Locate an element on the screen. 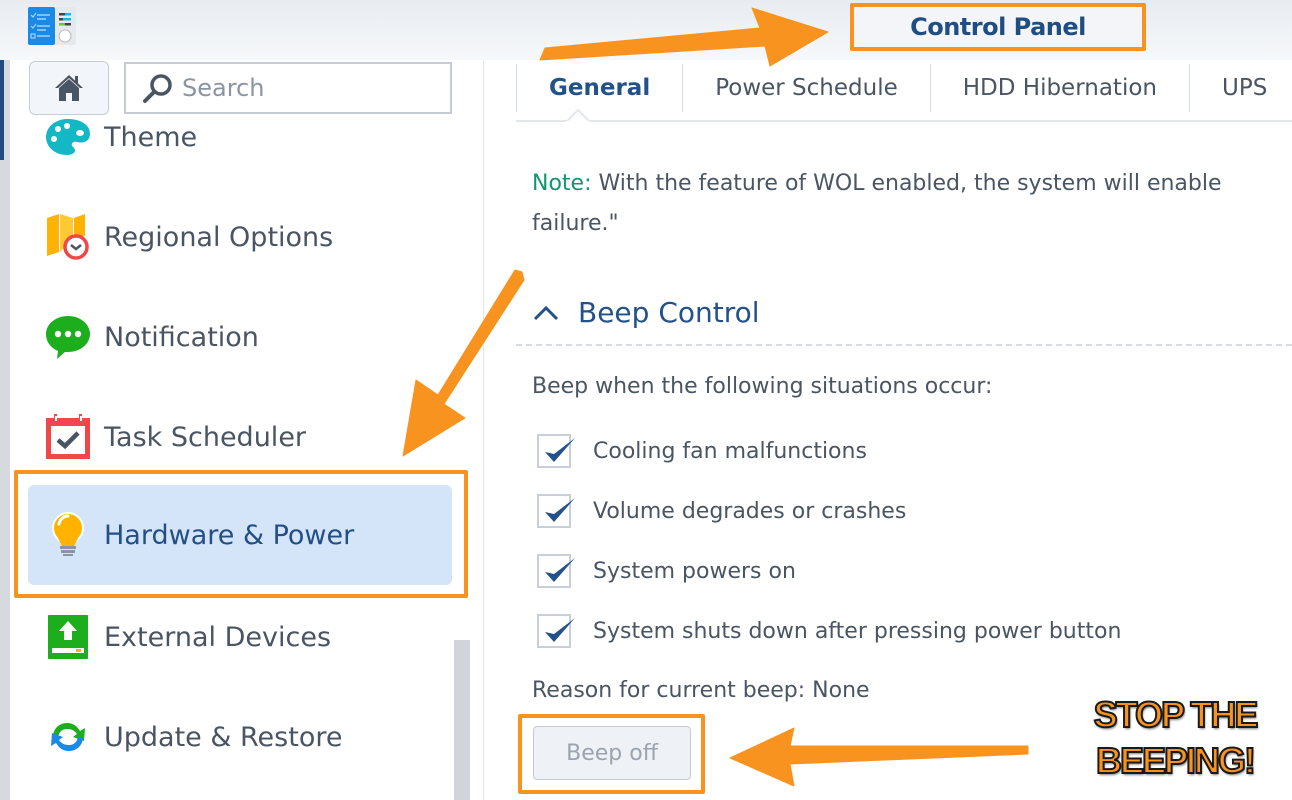  sidebar-item-notification: Notification is located at coordinates (240, 337).